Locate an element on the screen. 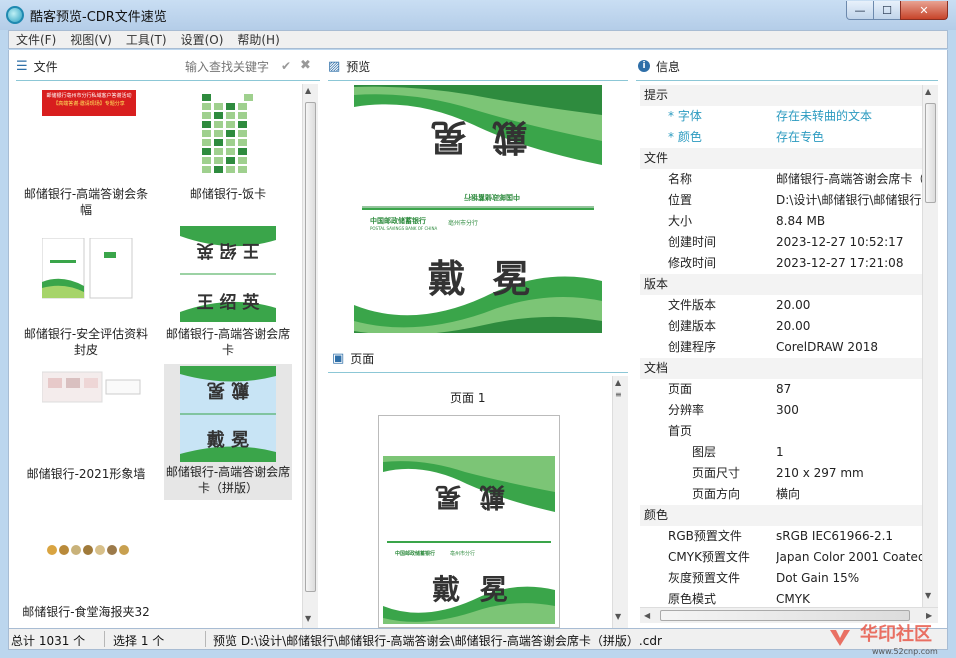  info-key: 提示 is located at coordinates (656, 95).